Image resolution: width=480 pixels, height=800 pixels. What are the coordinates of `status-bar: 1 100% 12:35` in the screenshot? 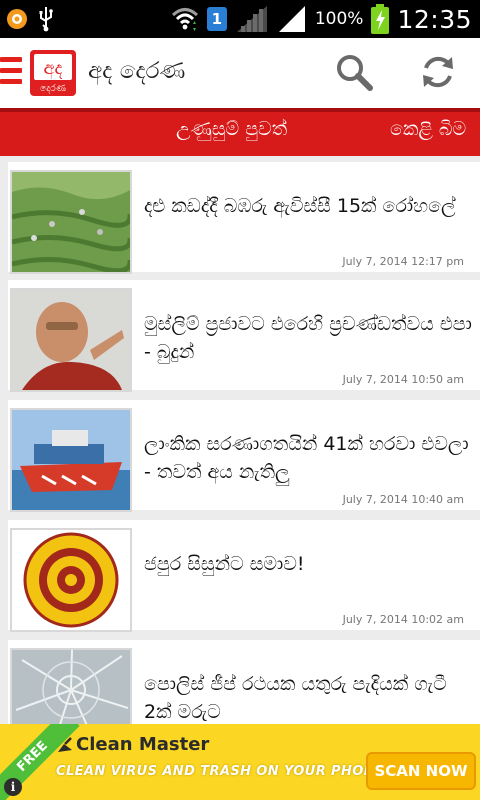 It's located at (240, 19).